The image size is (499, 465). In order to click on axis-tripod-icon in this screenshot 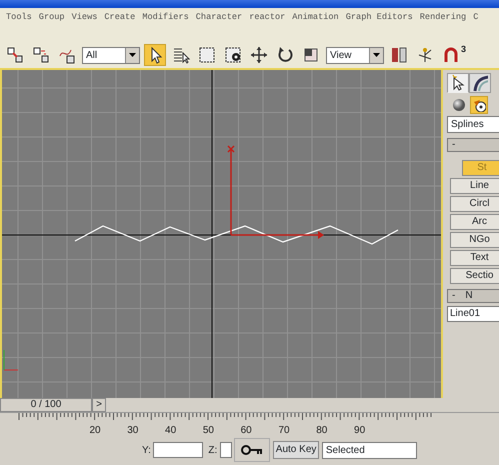, I will do `click(11, 360)`.